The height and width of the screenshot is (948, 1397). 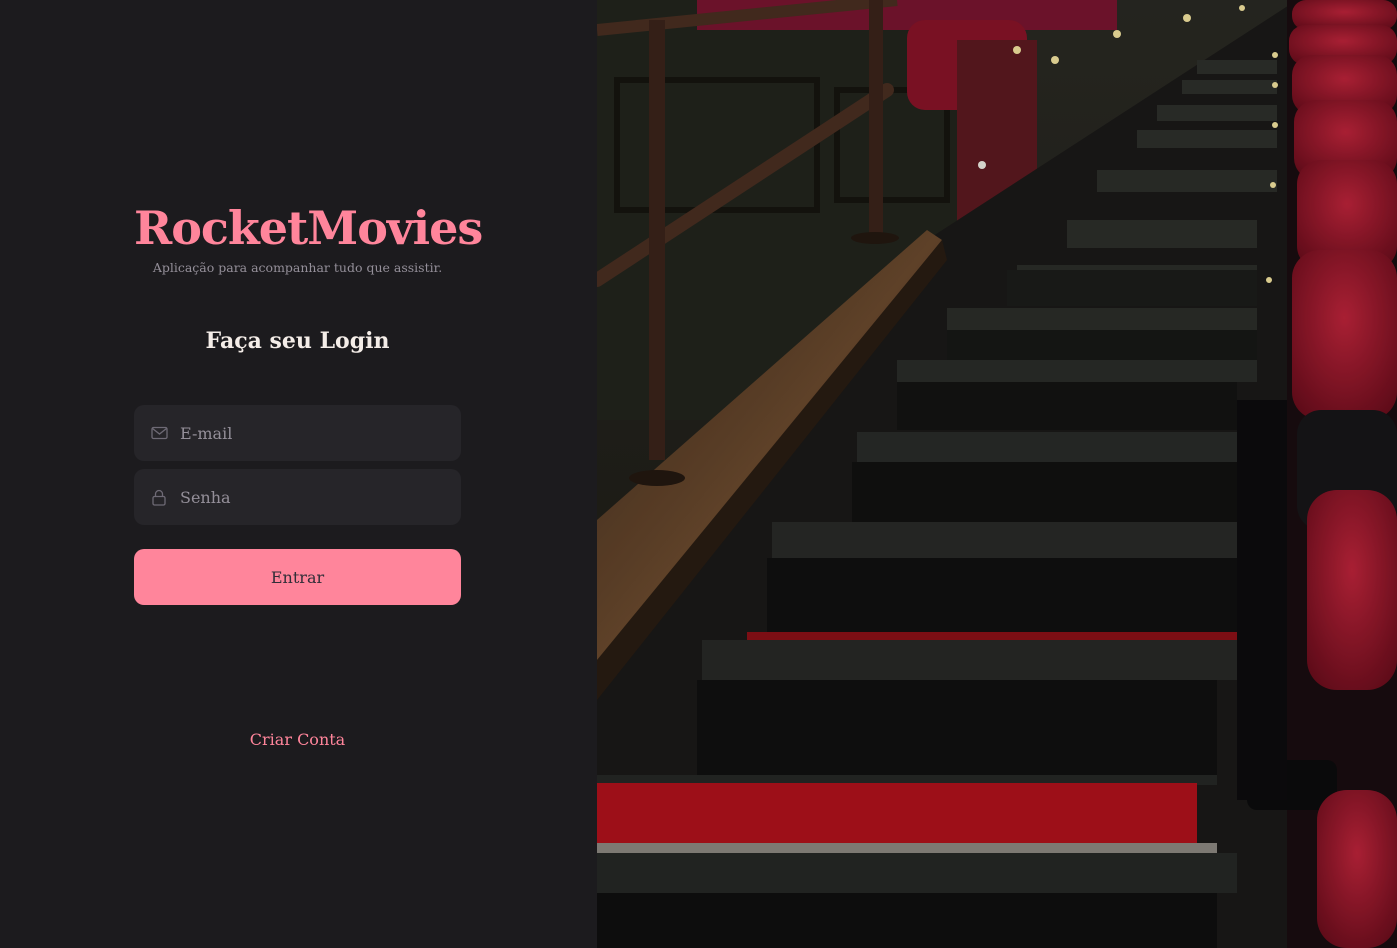 I want to click on password-field, so click(x=297, y=497).